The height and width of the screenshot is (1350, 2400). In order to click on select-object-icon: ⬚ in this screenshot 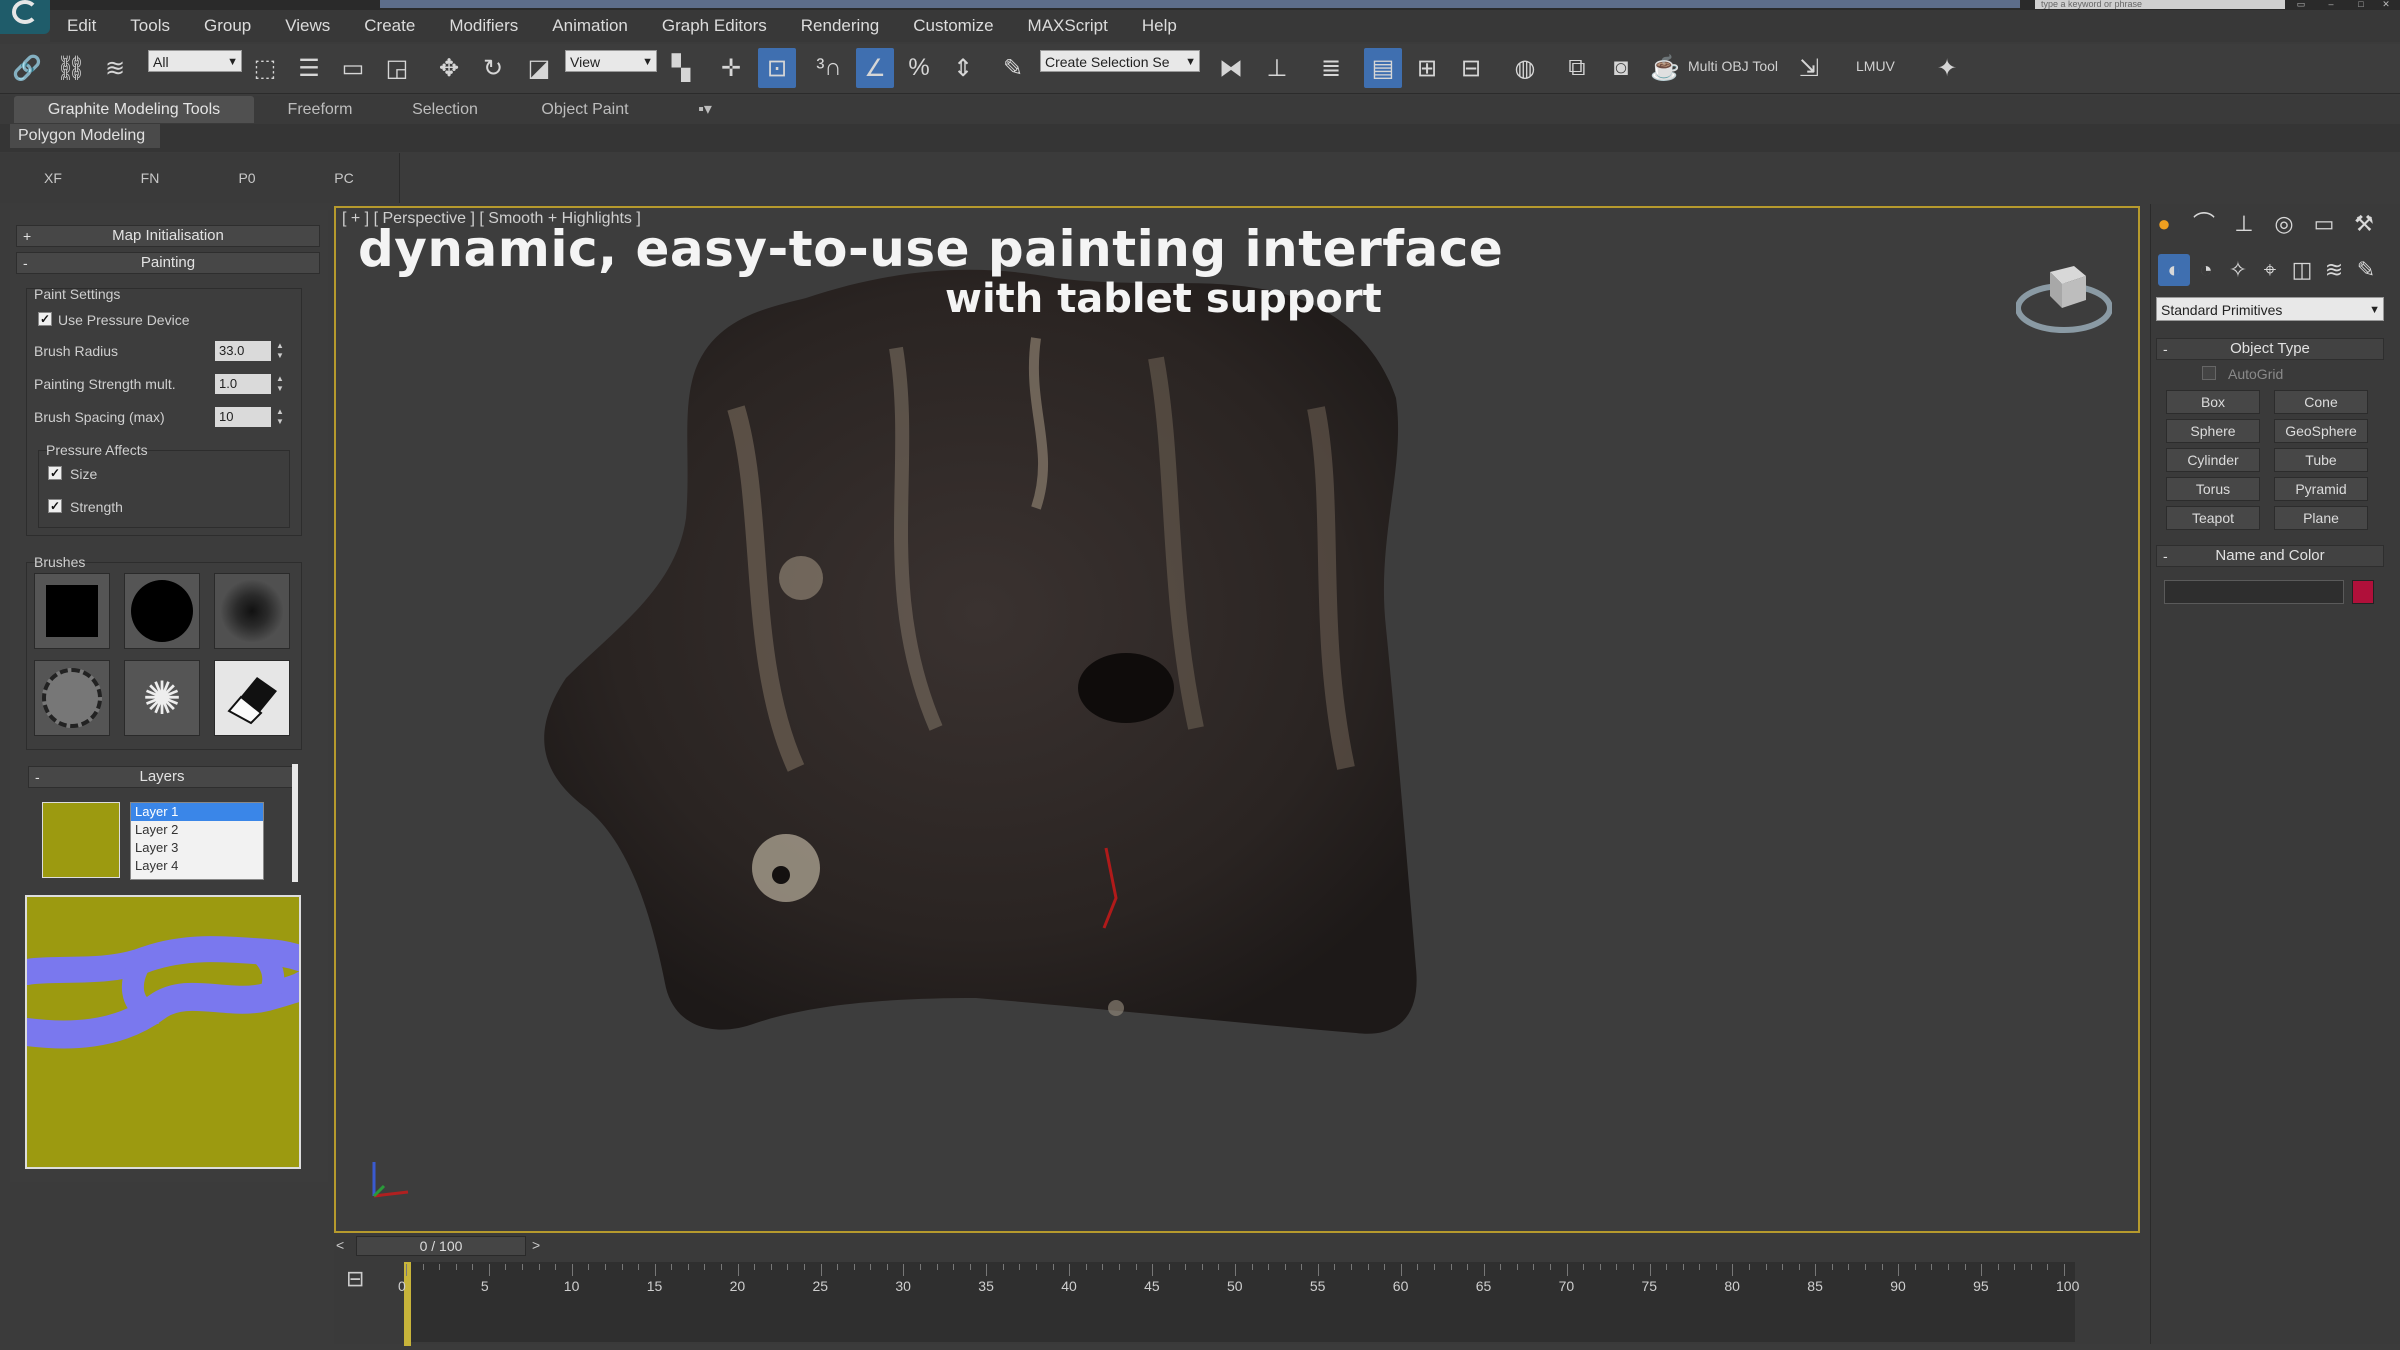, I will do `click(265, 68)`.